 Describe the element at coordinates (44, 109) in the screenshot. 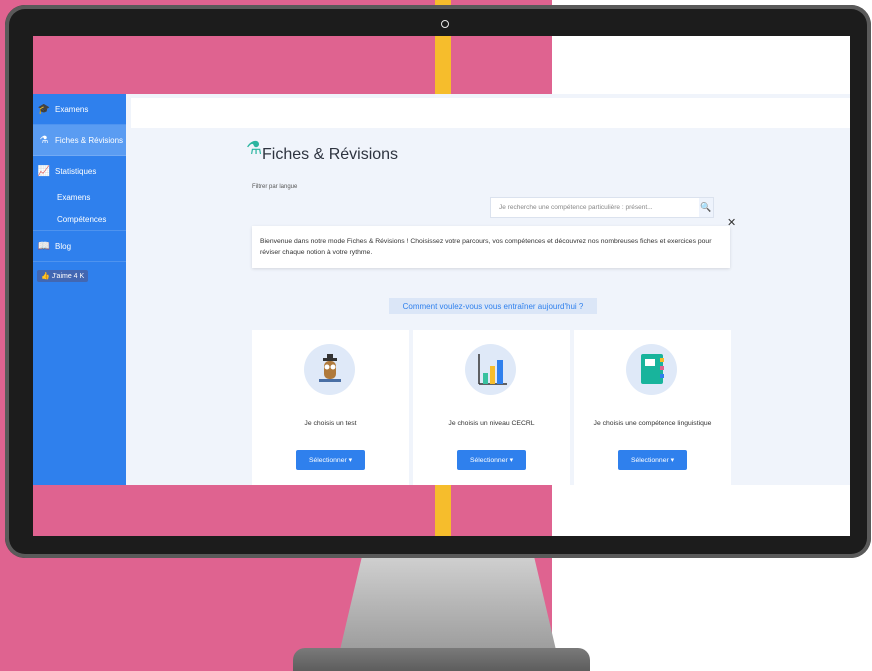

I see `graduation-cap-icon: 🎓` at that location.